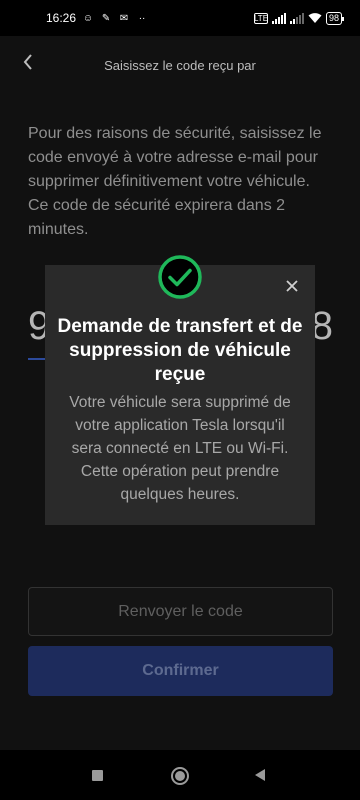 The height and width of the screenshot is (800, 360). What do you see at coordinates (180, 671) in the screenshot?
I see `confirm-button: Confirmer` at bounding box center [180, 671].